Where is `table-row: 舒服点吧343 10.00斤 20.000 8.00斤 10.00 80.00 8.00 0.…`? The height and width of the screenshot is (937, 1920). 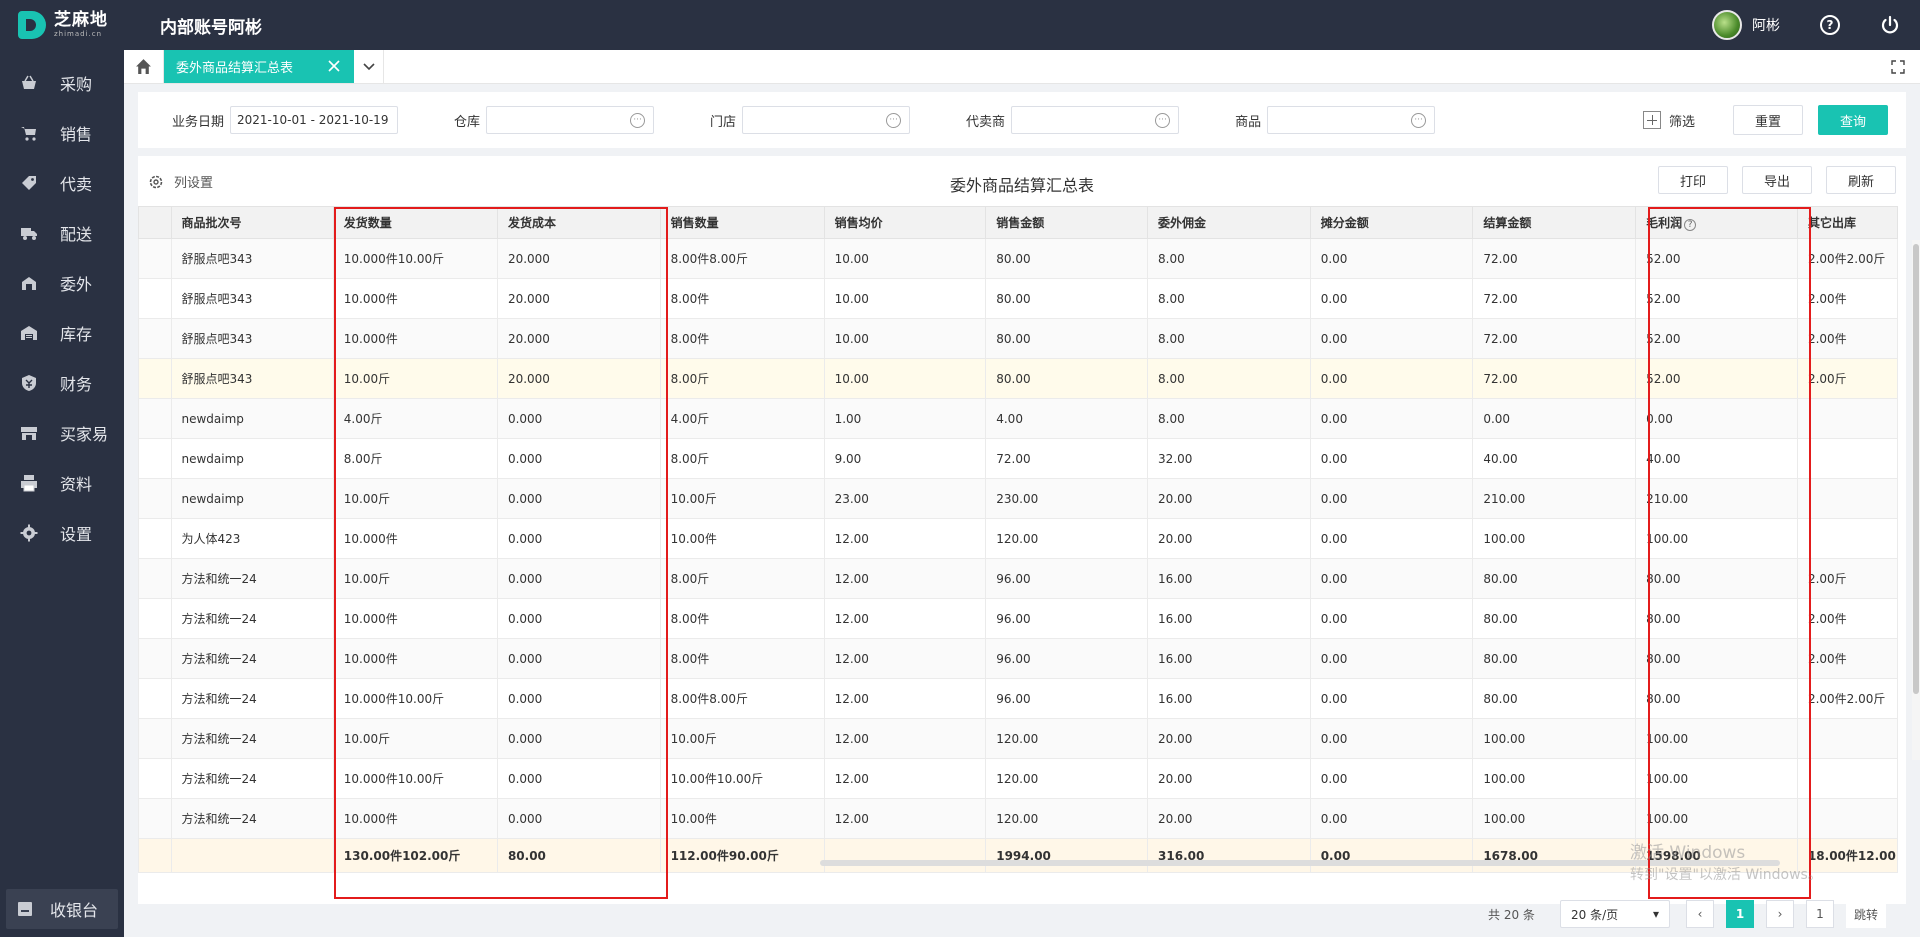 table-row: 舒服点吧343 10.00斤 20.000 8.00斤 10.00 80.00 8.00 0.… is located at coordinates (1018, 378).